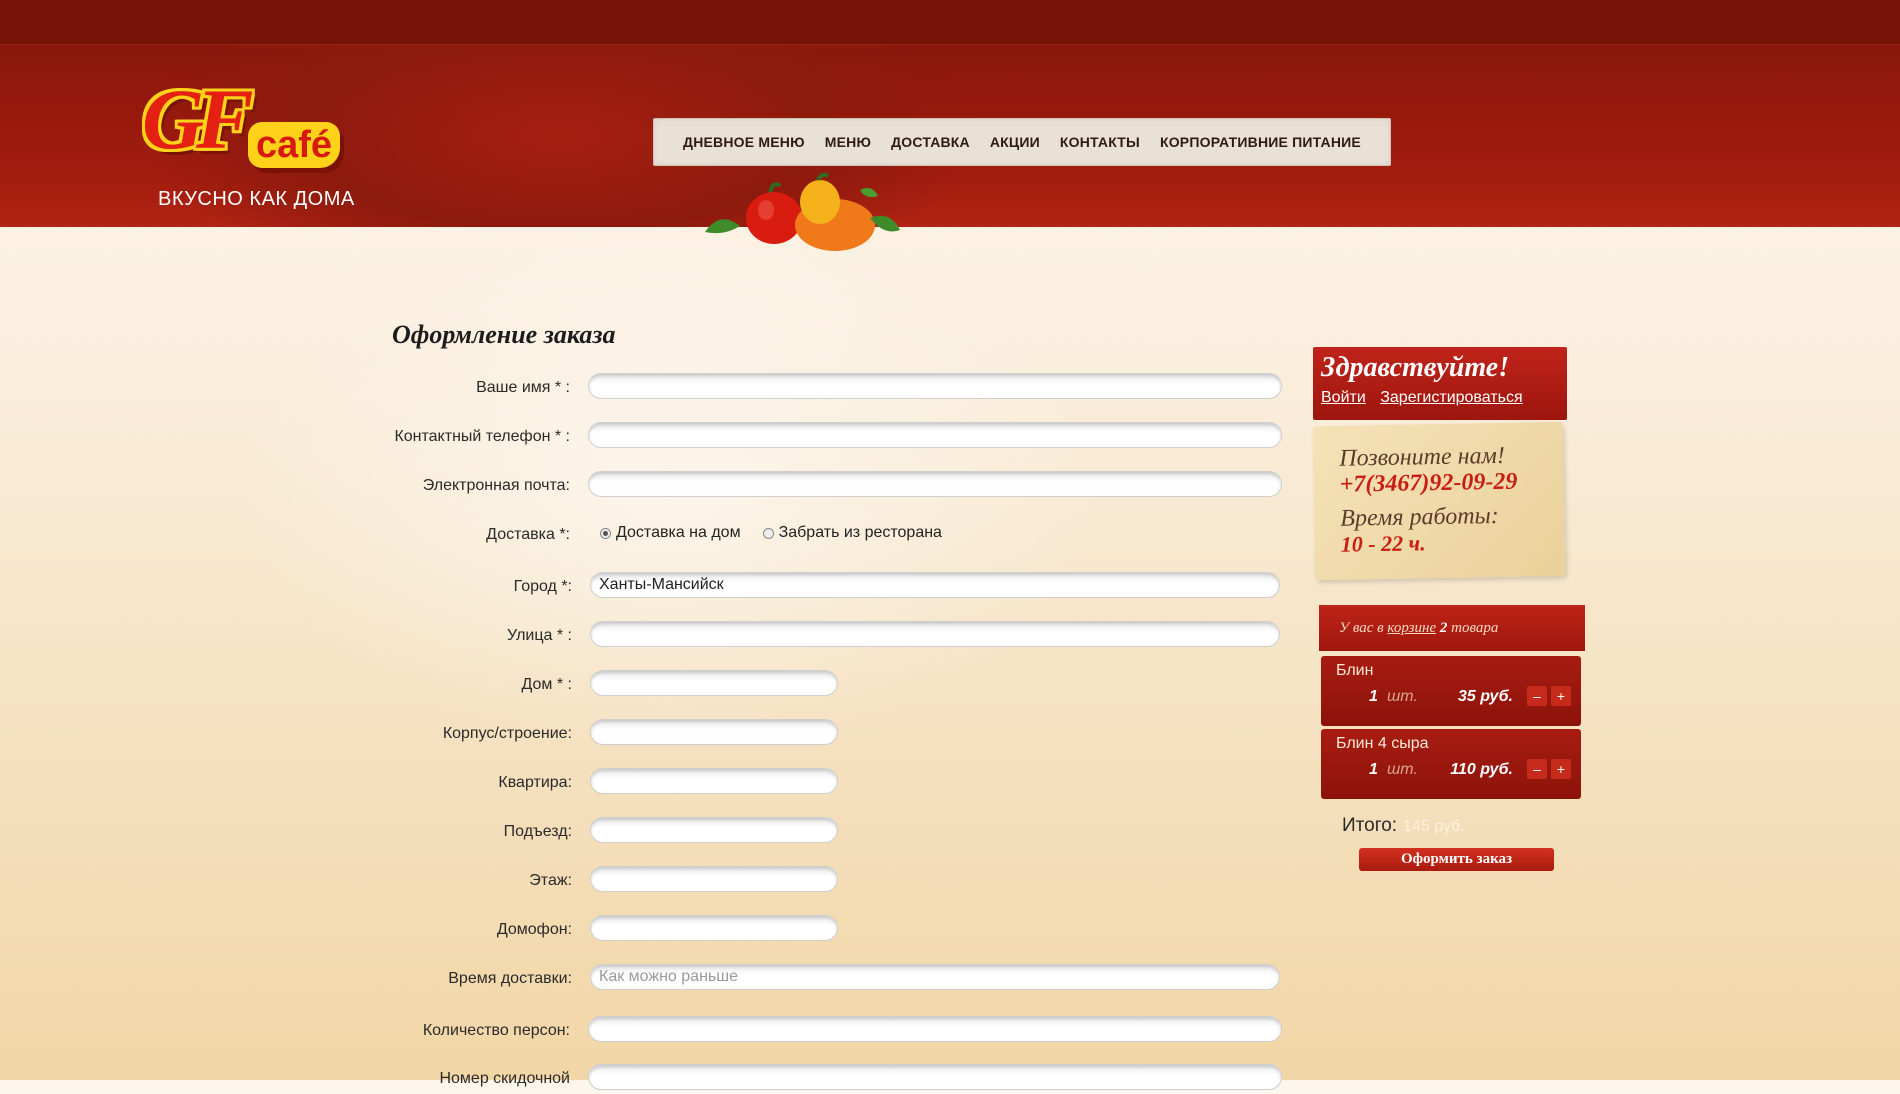  Describe the element at coordinates (1451, 691) in the screenshot. I see `cart-item: Блин 1 шт. 35 руб. – +` at that location.